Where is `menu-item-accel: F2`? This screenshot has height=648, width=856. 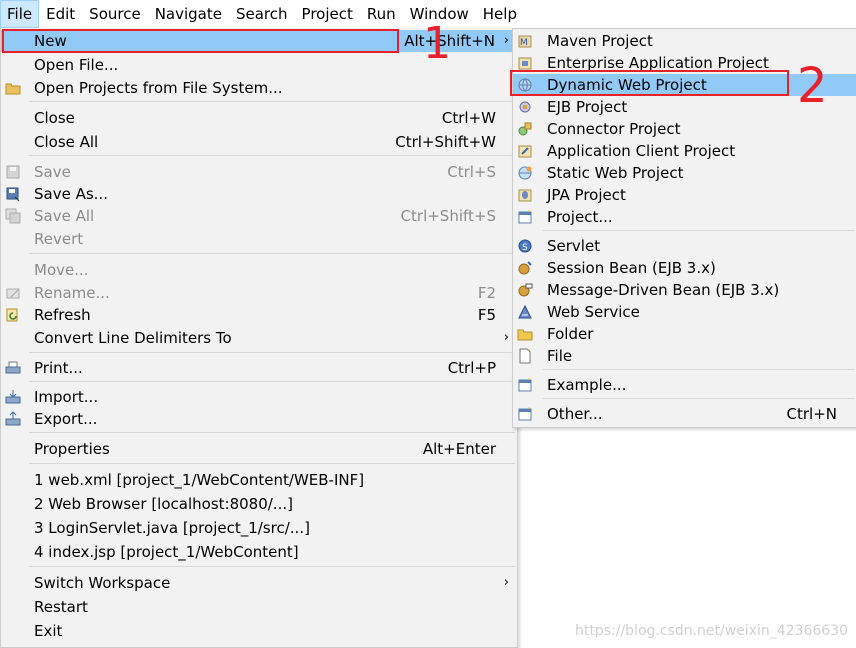 menu-item-accel: F2 is located at coordinates (486, 293).